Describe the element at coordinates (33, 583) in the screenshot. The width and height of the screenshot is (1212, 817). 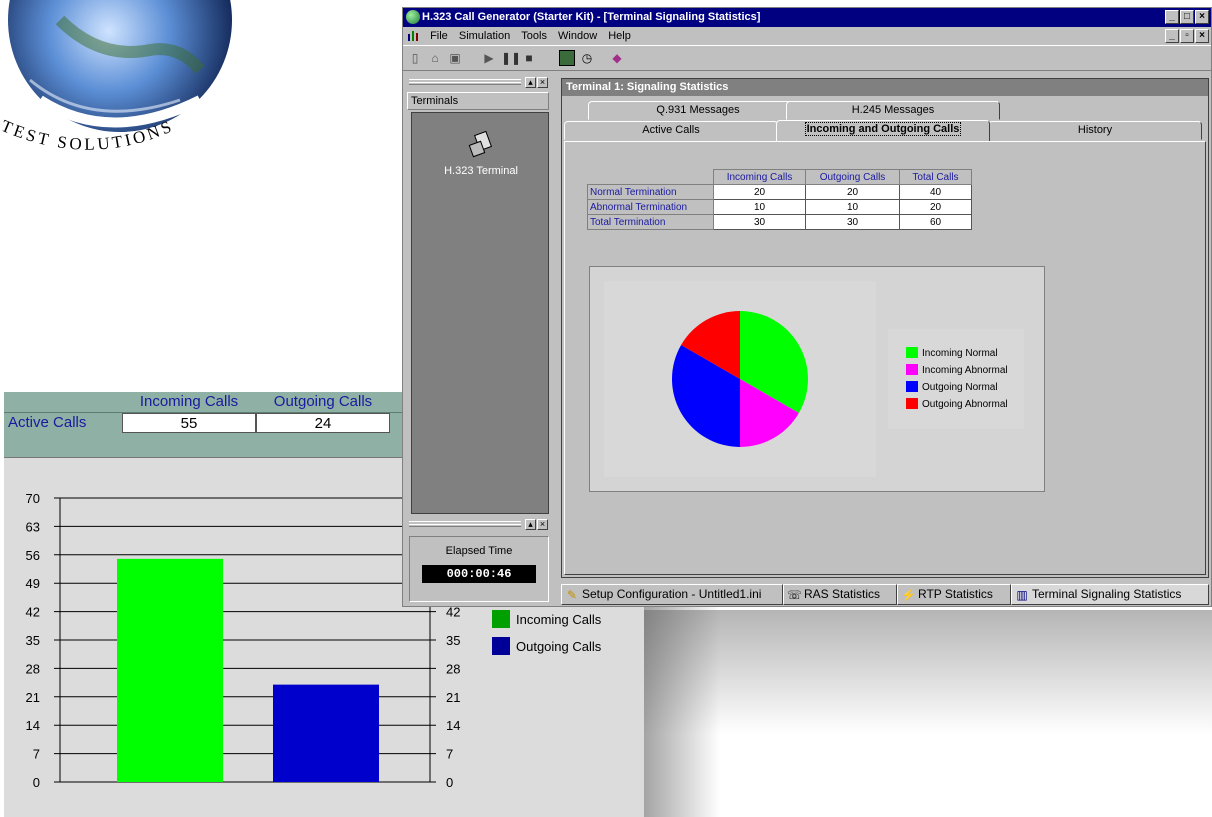
I see `y-tick-label: 49` at that location.